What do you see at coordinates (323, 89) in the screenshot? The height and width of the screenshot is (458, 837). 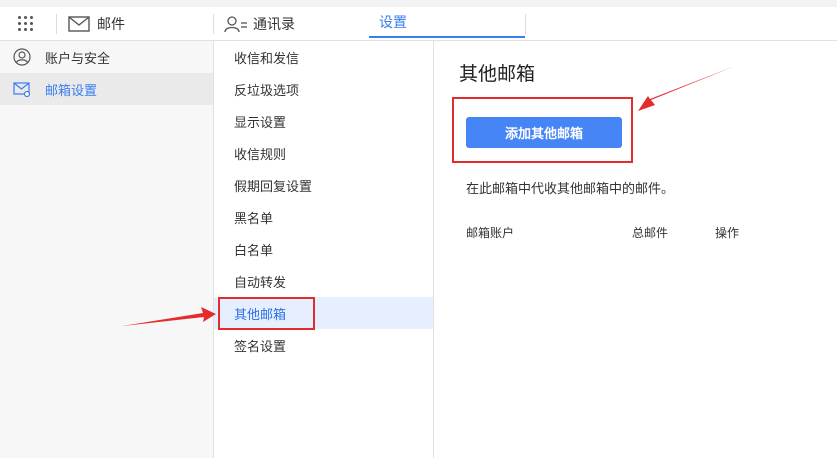 I see `subnav-item-anti-spam: 反垃圾选项` at bounding box center [323, 89].